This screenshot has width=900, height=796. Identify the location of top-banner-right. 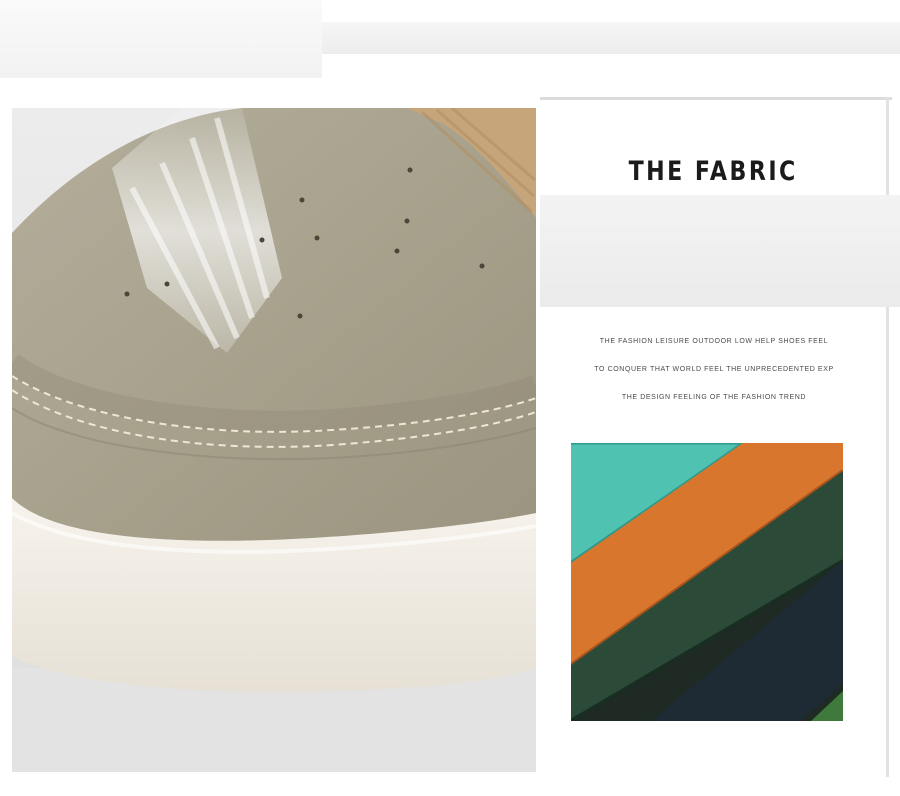
(611, 38).